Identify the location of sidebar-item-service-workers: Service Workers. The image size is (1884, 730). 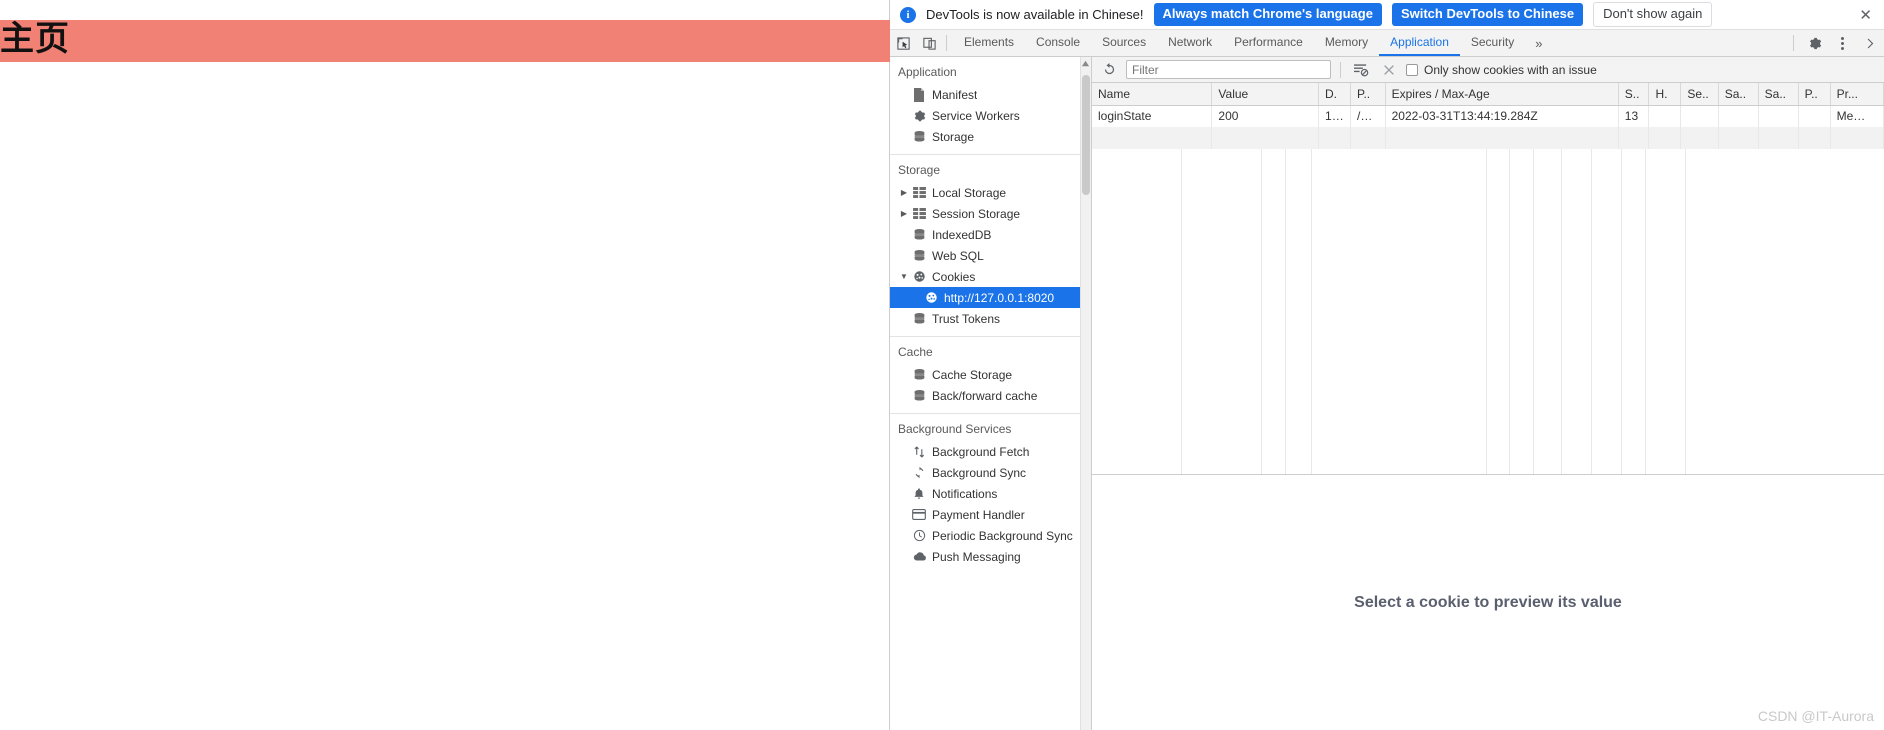
(985, 115).